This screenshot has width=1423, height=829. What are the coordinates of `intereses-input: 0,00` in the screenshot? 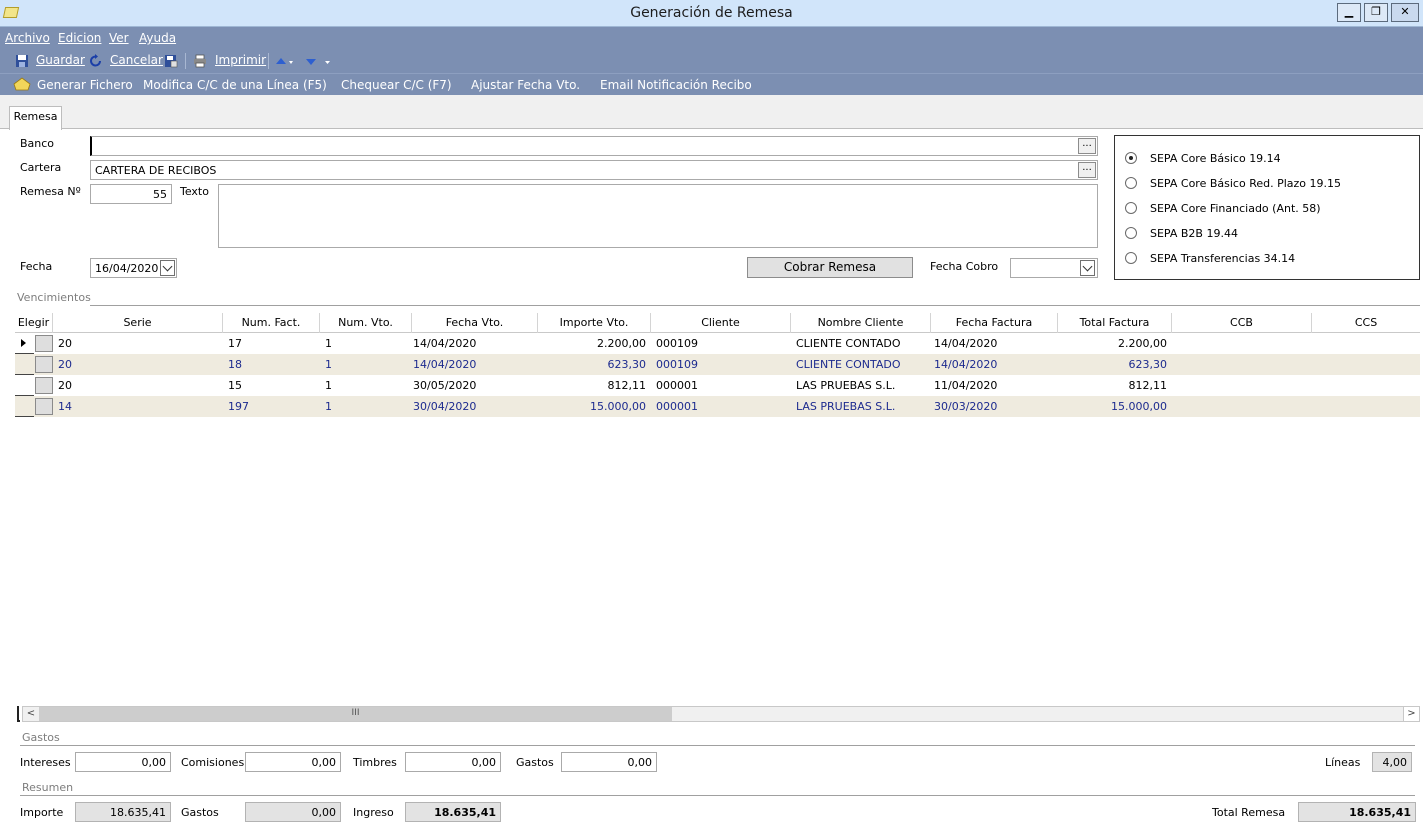 It's located at (123, 762).